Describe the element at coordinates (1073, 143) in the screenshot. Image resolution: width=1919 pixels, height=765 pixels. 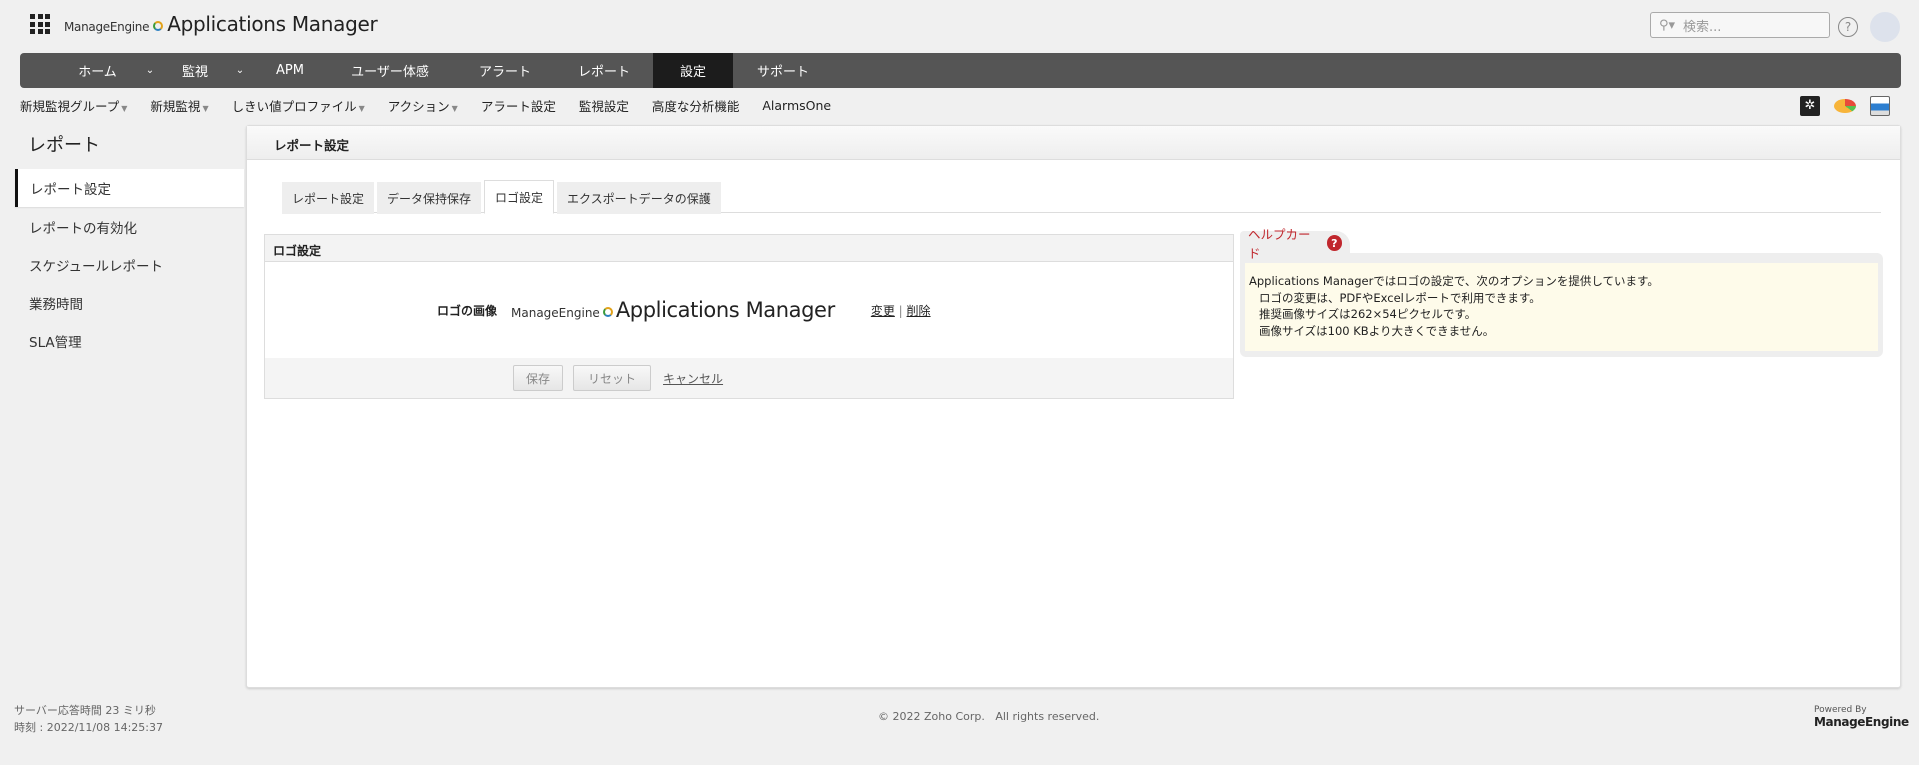
I see `page-title: レポート設定` at that location.